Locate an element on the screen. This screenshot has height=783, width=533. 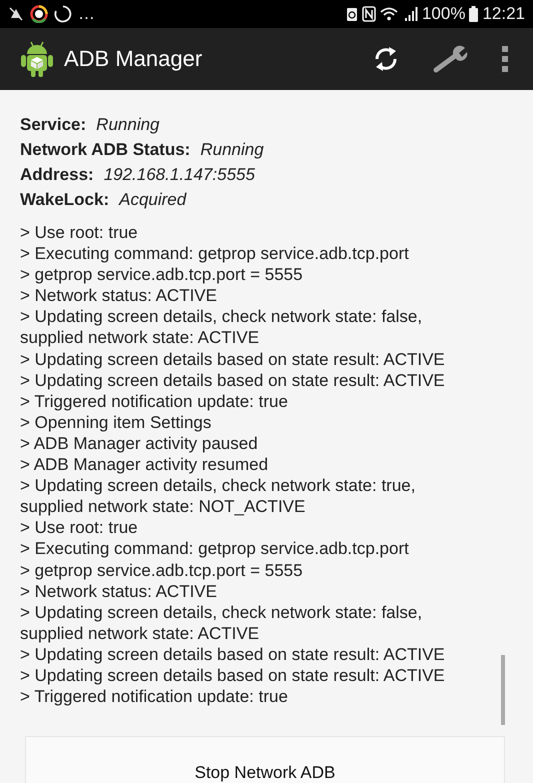
scrollbar is located at coordinates (503, 690).